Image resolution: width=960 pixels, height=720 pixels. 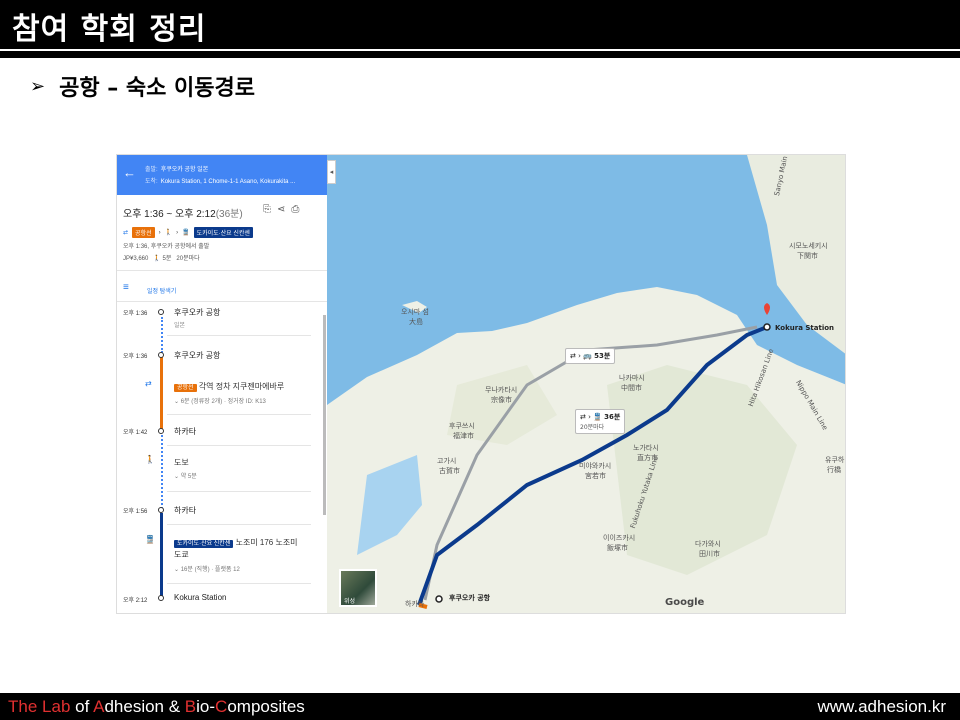 I want to click on place-shimonoseki-kanji: 下関市, so click(x=807, y=256).